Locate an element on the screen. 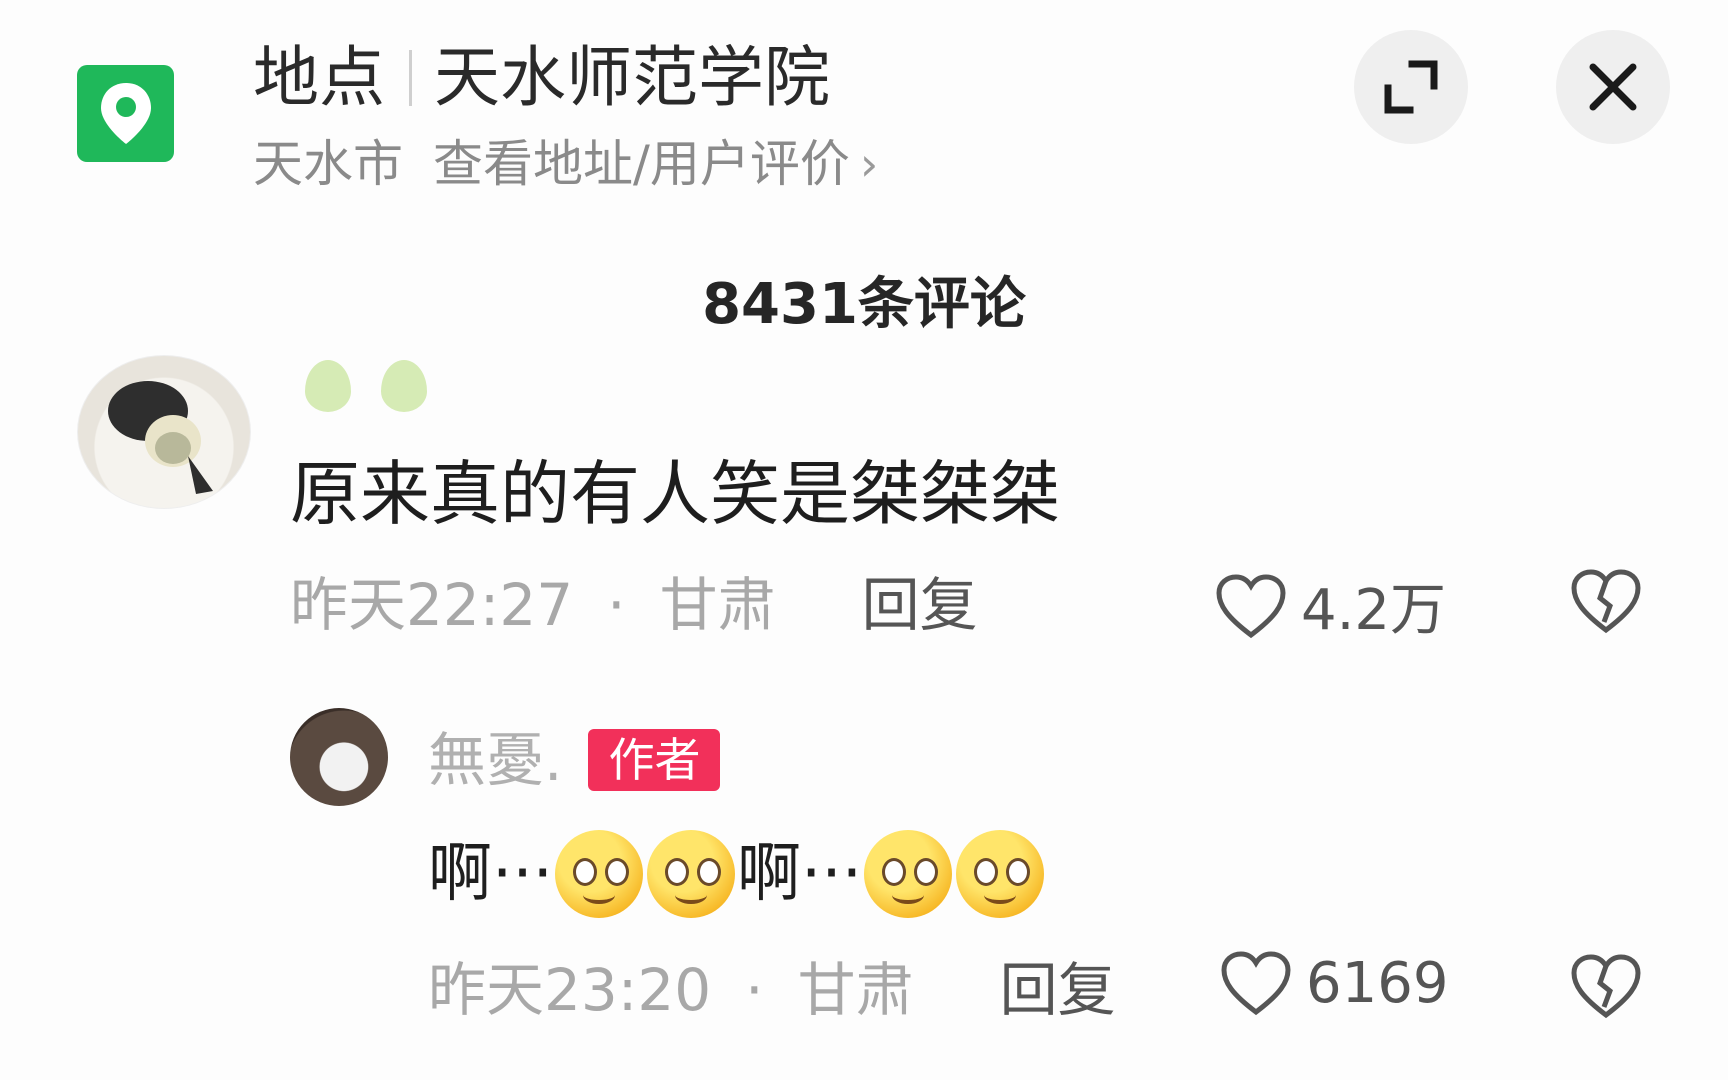  comment-region: 甘肃 is located at coordinates (717, 605).